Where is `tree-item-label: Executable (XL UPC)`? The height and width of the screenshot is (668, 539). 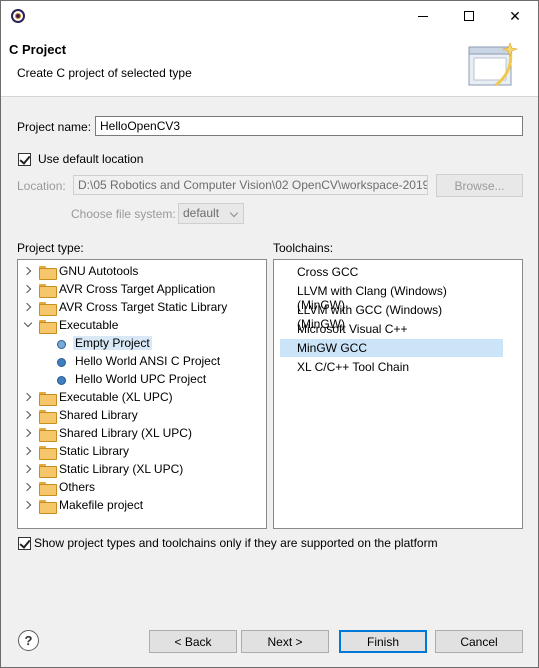 tree-item-label: Executable (XL UPC) is located at coordinates (116, 397).